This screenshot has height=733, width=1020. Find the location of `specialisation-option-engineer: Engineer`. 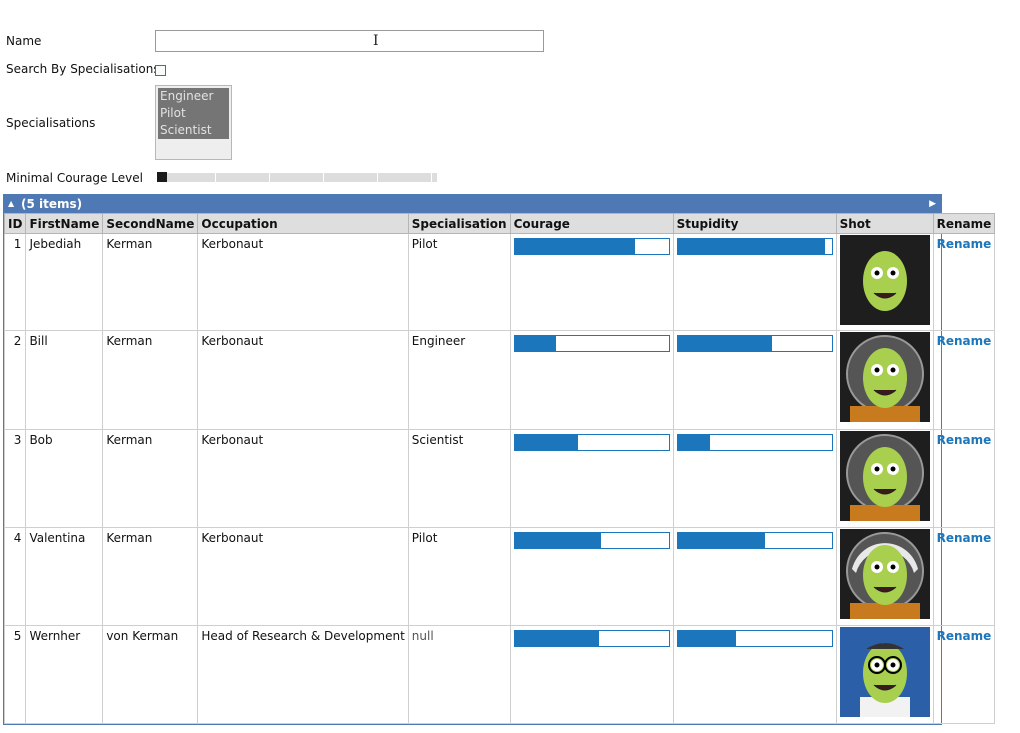

specialisation-option-engineer: Engineer is located at coordinates (193, 96).